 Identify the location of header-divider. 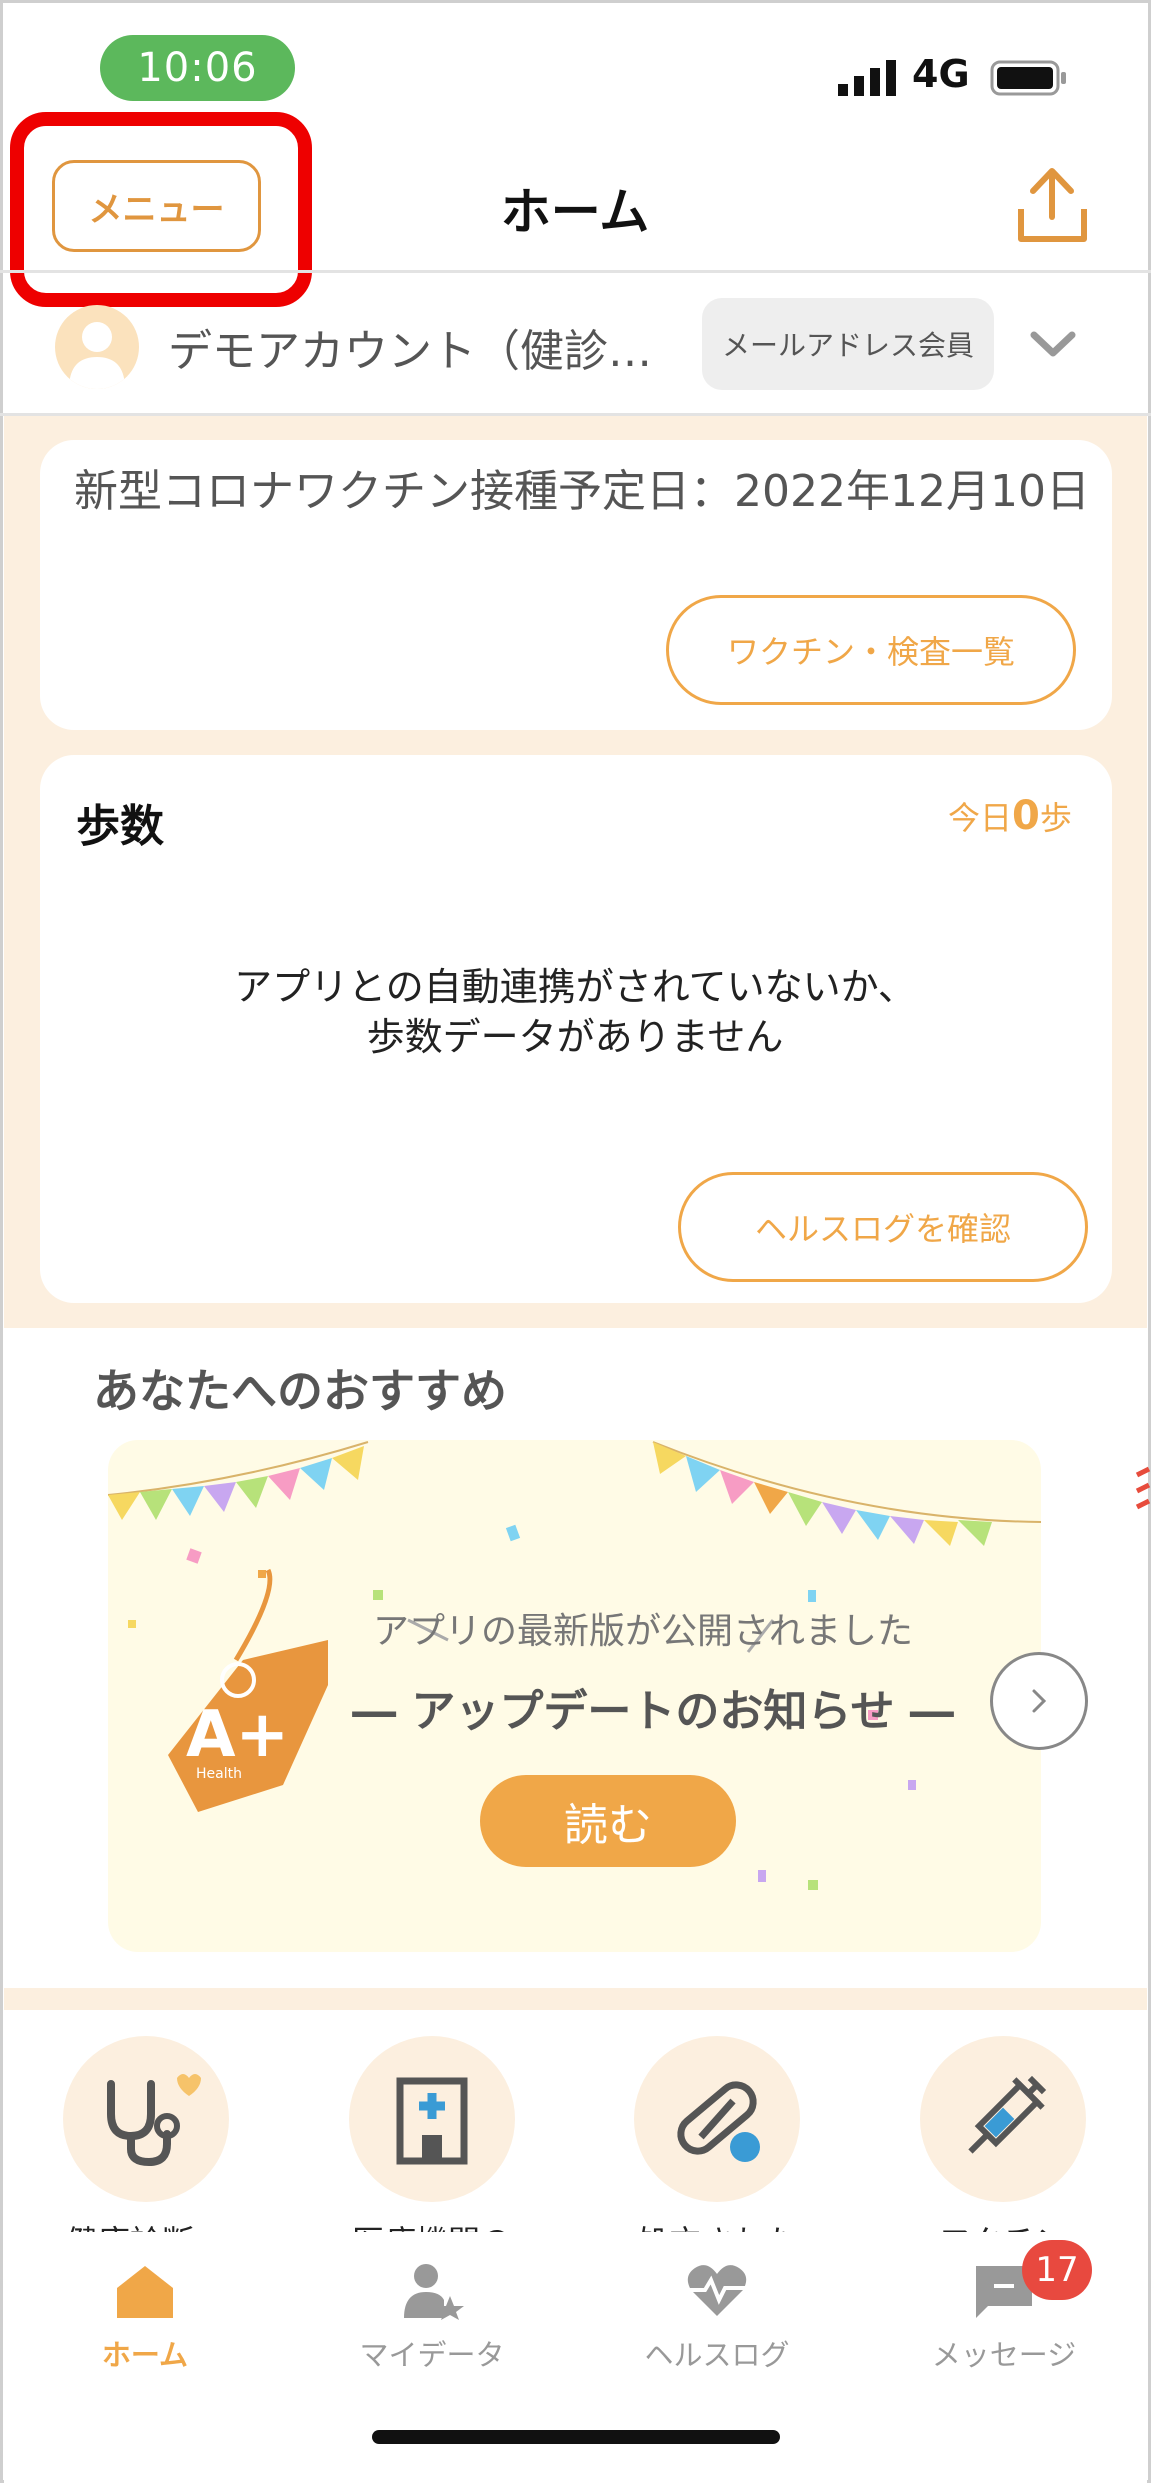
(575, 271).